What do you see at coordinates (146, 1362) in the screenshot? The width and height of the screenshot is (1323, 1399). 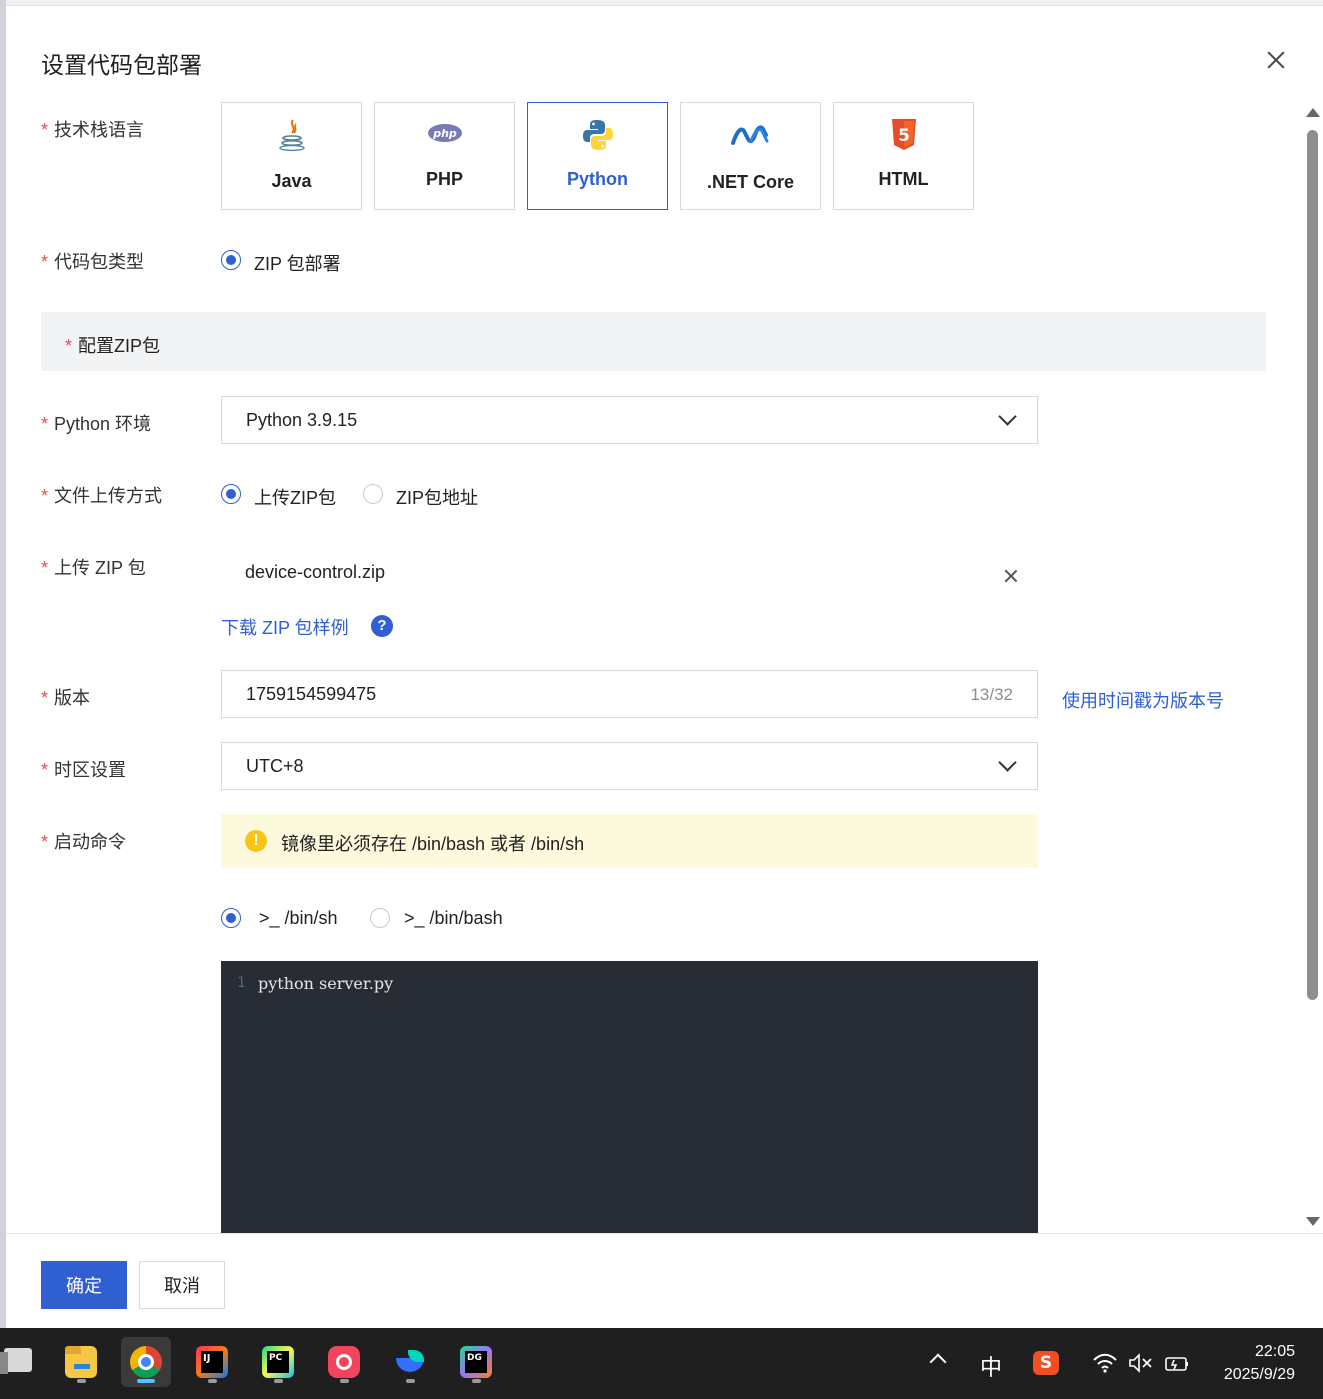 I see `chrome-icon` at bounding box center [146, 1362].